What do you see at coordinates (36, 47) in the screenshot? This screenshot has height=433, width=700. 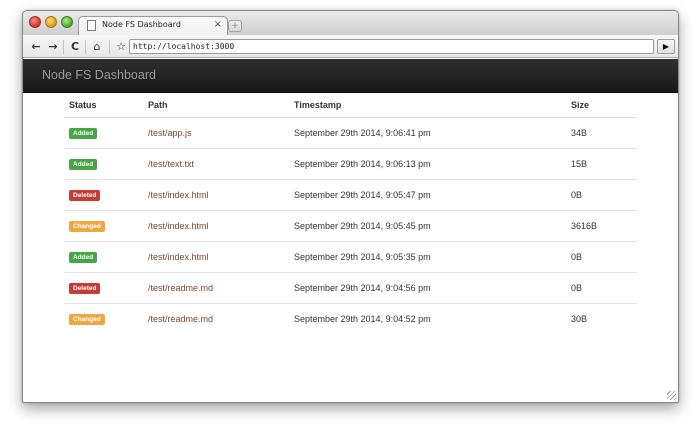 I see `back-button: ←` at bounding box center [36, 47].